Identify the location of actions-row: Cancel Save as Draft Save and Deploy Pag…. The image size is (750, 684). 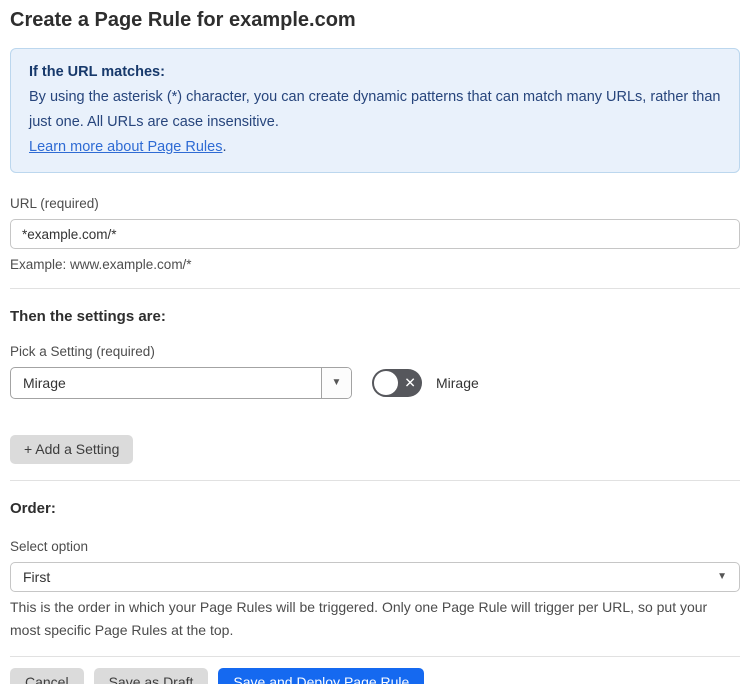
(375, 676).